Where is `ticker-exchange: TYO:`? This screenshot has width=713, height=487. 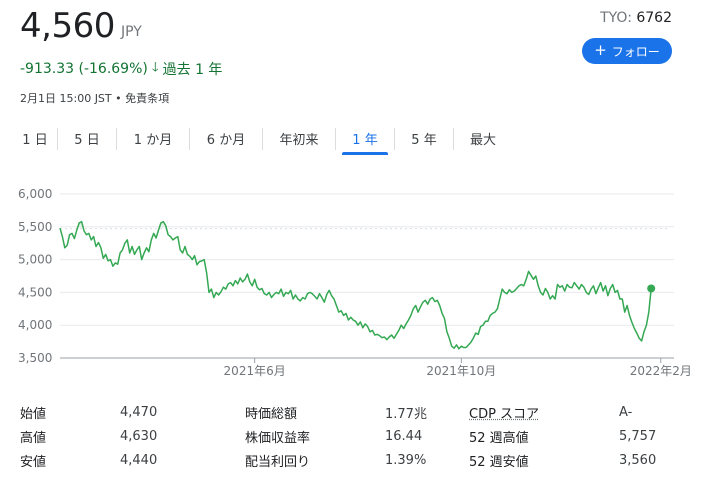
ticker-exchange: TYO: is located at coordinates (616, 18).